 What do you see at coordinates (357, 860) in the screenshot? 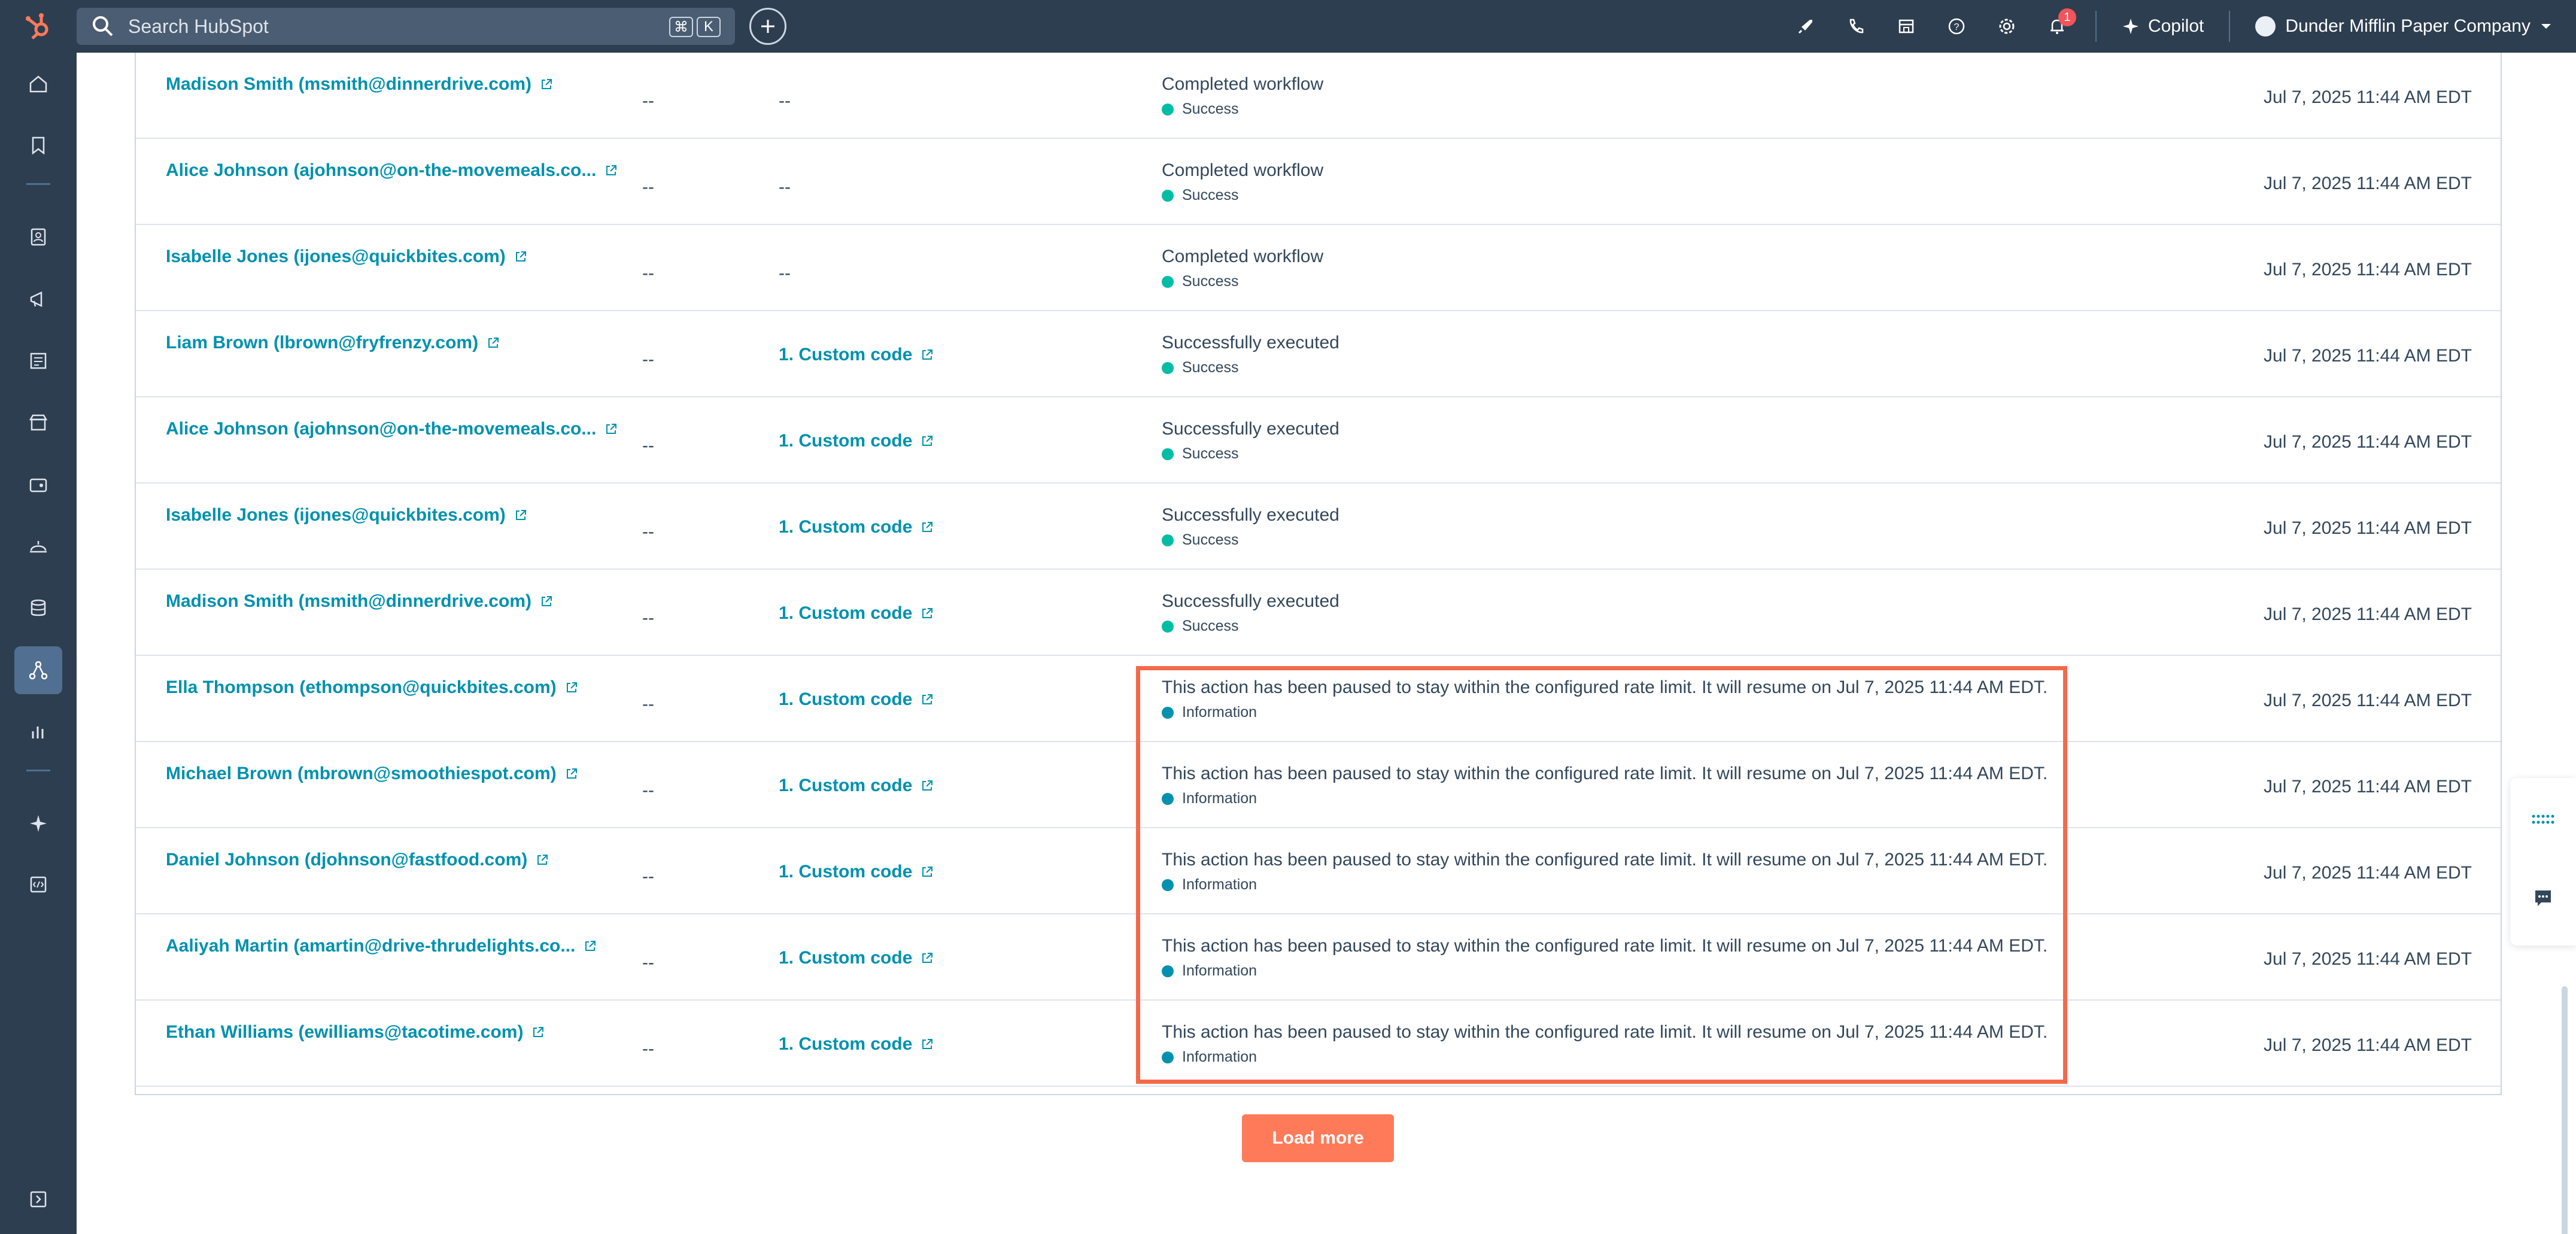
I see `contact-link: Daniel Johnson (djohnson@fastfood.com)` at bounding box center [357, 860].